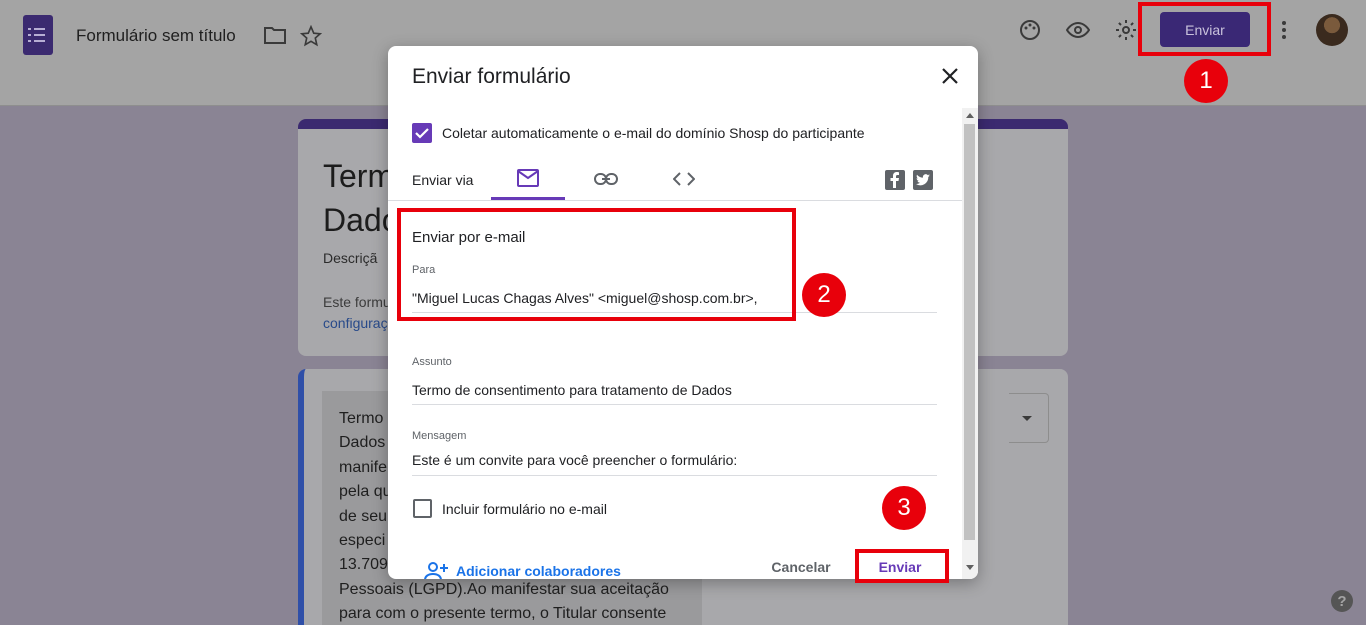 This screenshot has height=625, width=1366. What do you see at coordinates (1030, 30) in the screenshot?
I see `palette-icon` at bounding box center [1030, 30].